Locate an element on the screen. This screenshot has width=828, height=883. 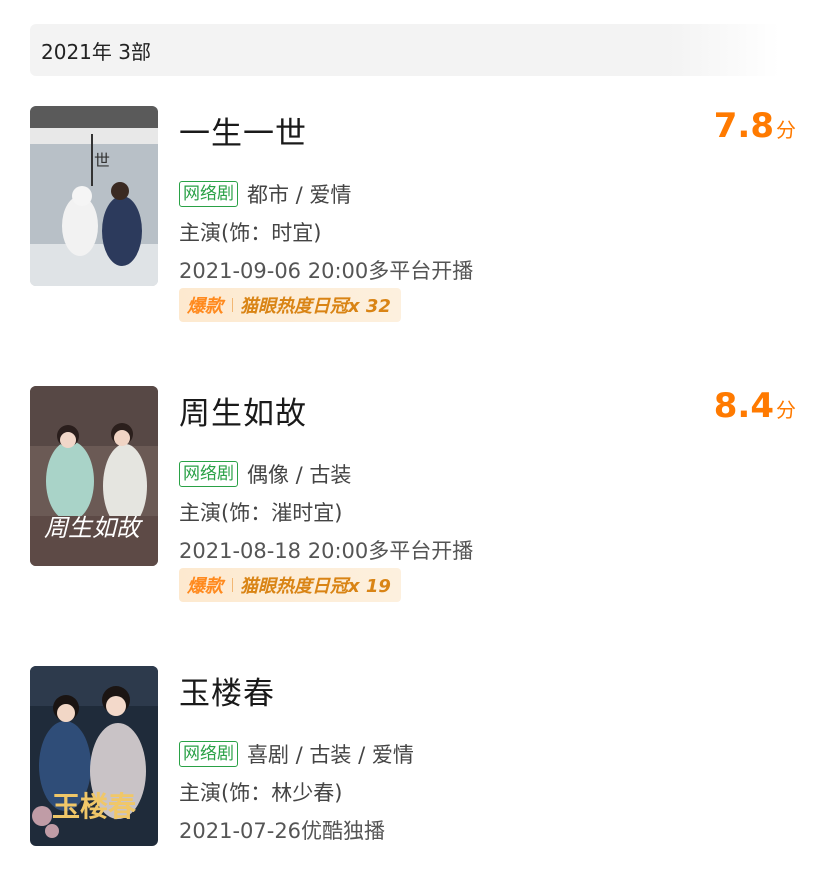
genre-label: 偶像 / 古装 is located at coordinates (299, 475).